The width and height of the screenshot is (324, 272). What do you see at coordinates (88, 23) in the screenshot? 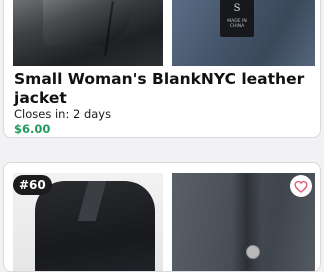
I see `jacket-fold` at bounding box center [88, 23].